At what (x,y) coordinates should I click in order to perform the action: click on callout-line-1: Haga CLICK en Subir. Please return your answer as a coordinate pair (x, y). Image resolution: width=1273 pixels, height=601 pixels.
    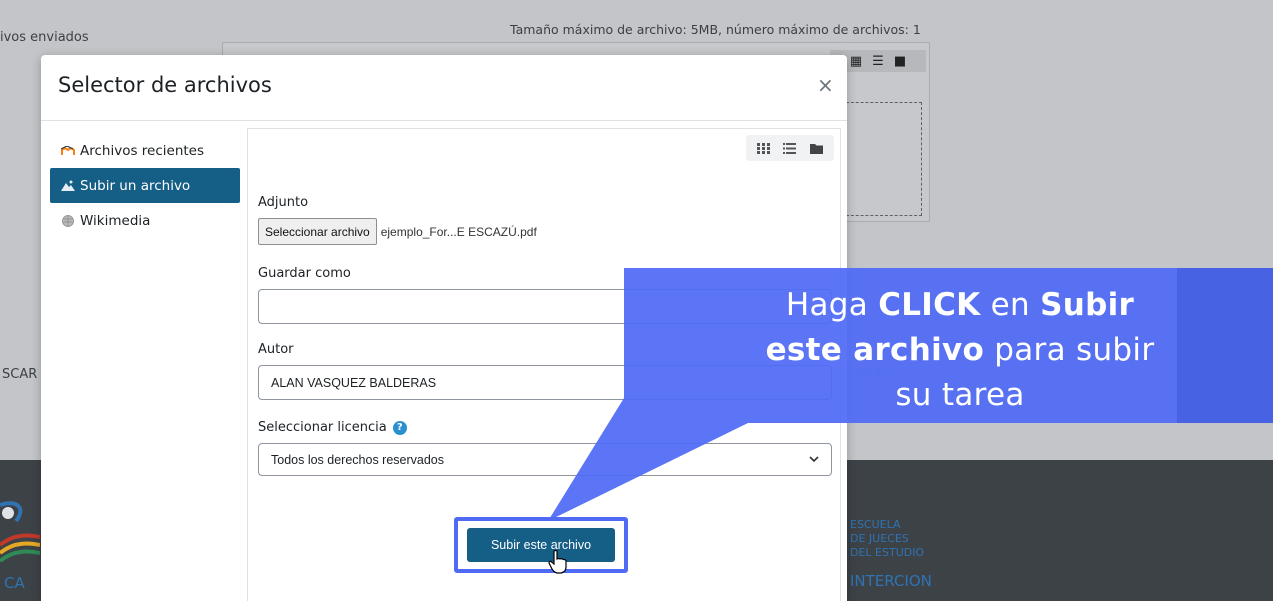
    Looking at the image, I should click on (960, 305).